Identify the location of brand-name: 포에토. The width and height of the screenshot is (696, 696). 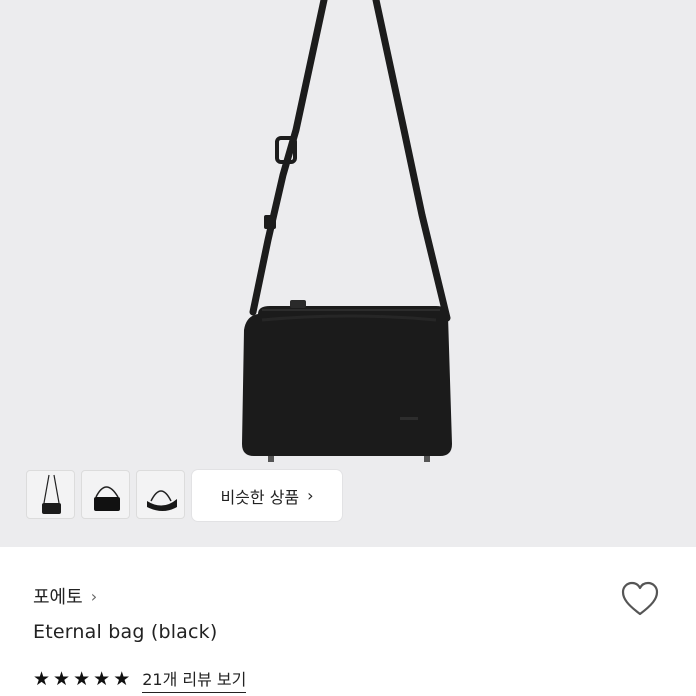
(58, 597).